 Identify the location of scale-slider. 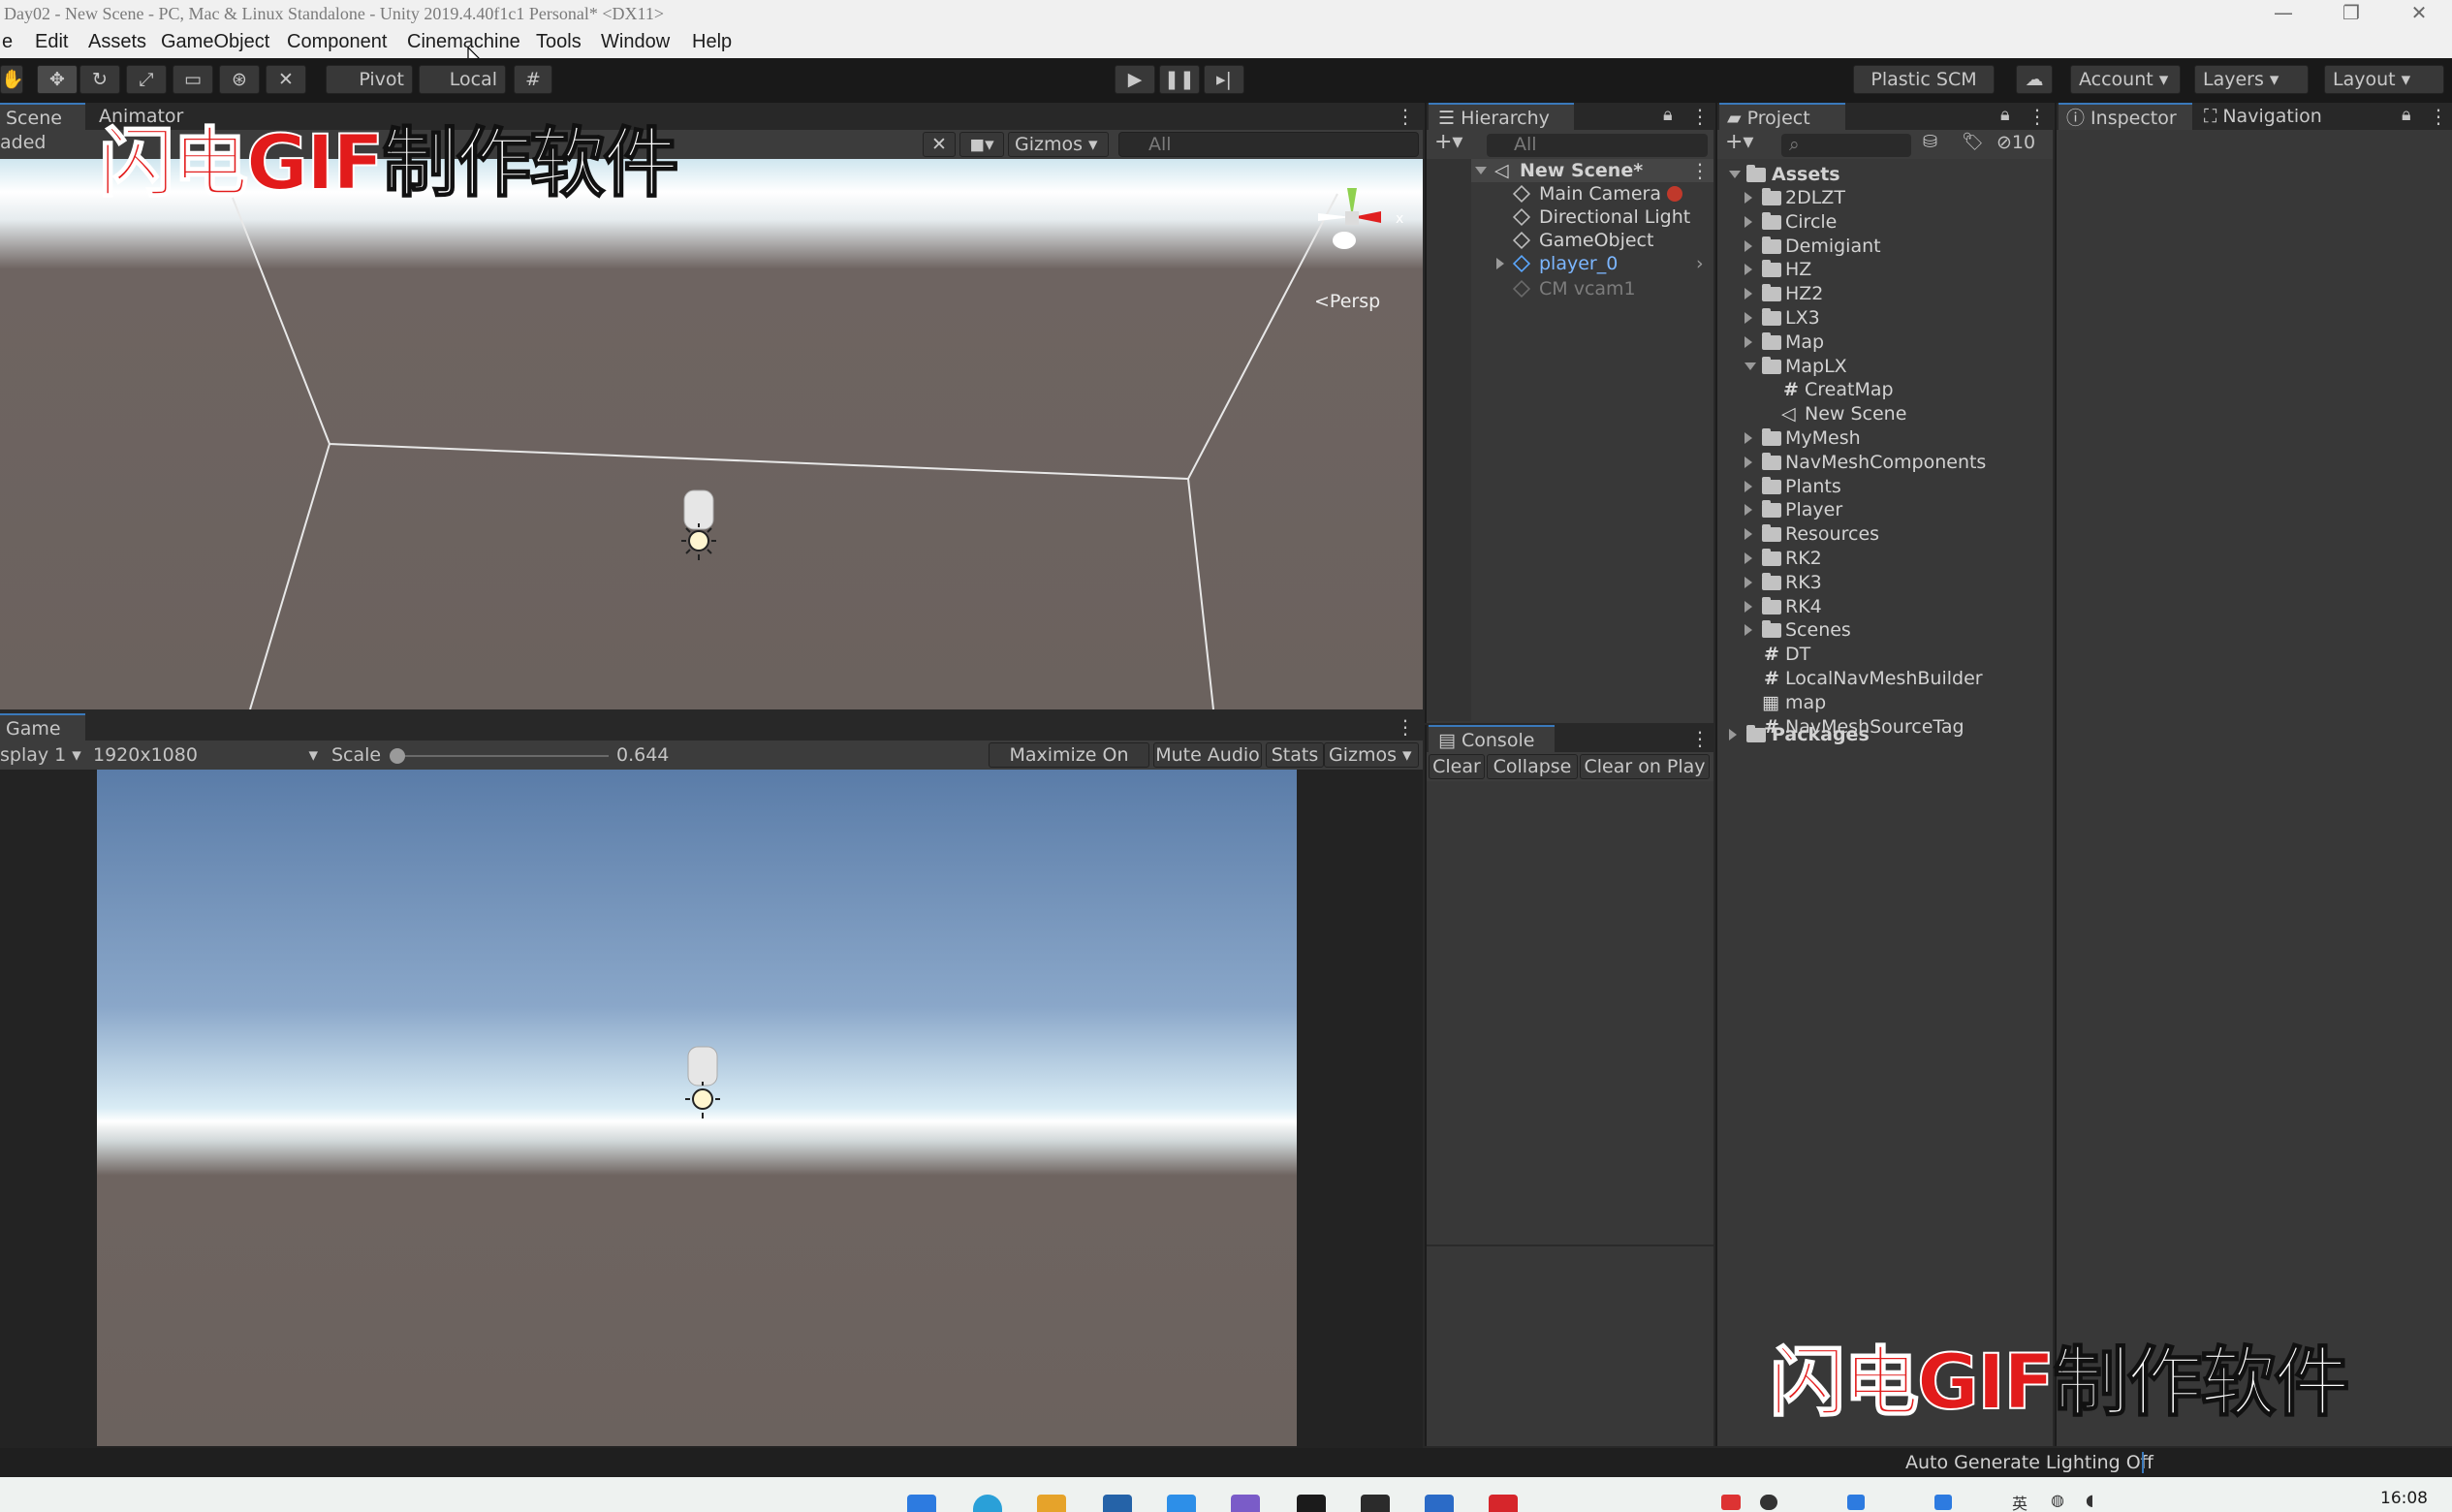
(503, 756).